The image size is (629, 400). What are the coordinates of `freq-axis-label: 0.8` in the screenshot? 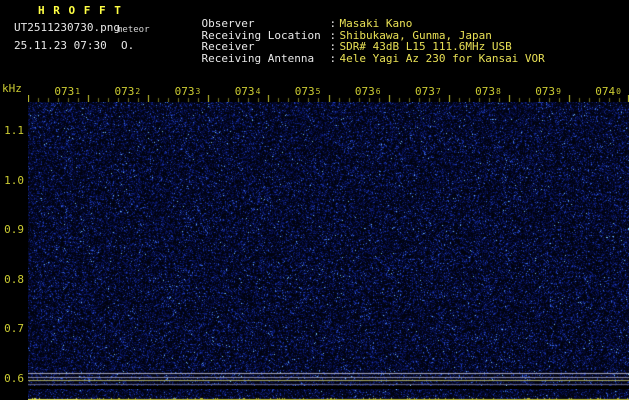 It's located at (14, 279).